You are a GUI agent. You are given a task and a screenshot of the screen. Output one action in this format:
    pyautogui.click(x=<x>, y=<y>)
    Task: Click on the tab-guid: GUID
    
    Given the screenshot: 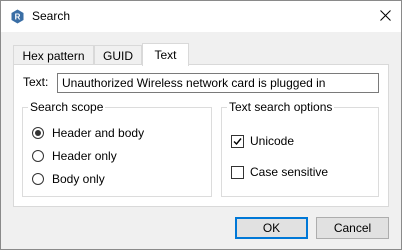 What is the action you would take?
    pyautogui.click(x=118, y=55)
    